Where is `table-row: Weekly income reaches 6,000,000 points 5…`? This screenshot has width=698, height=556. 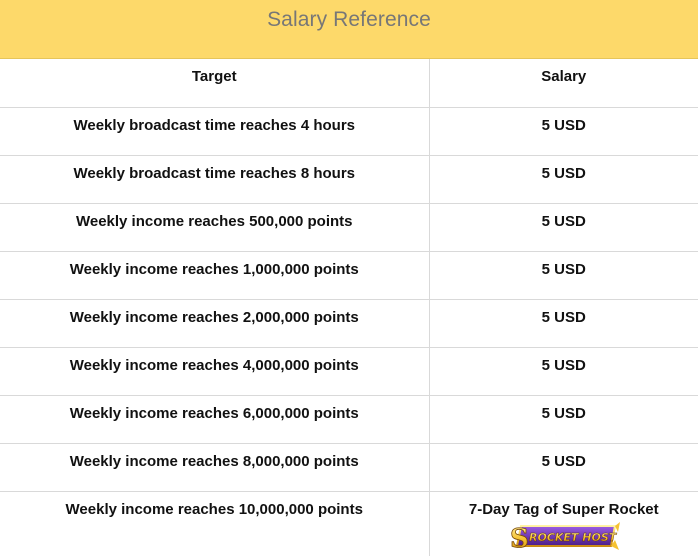 table-row: Weekly income reaches 6,000,000 points 5… is located at coordinates (349, 419).